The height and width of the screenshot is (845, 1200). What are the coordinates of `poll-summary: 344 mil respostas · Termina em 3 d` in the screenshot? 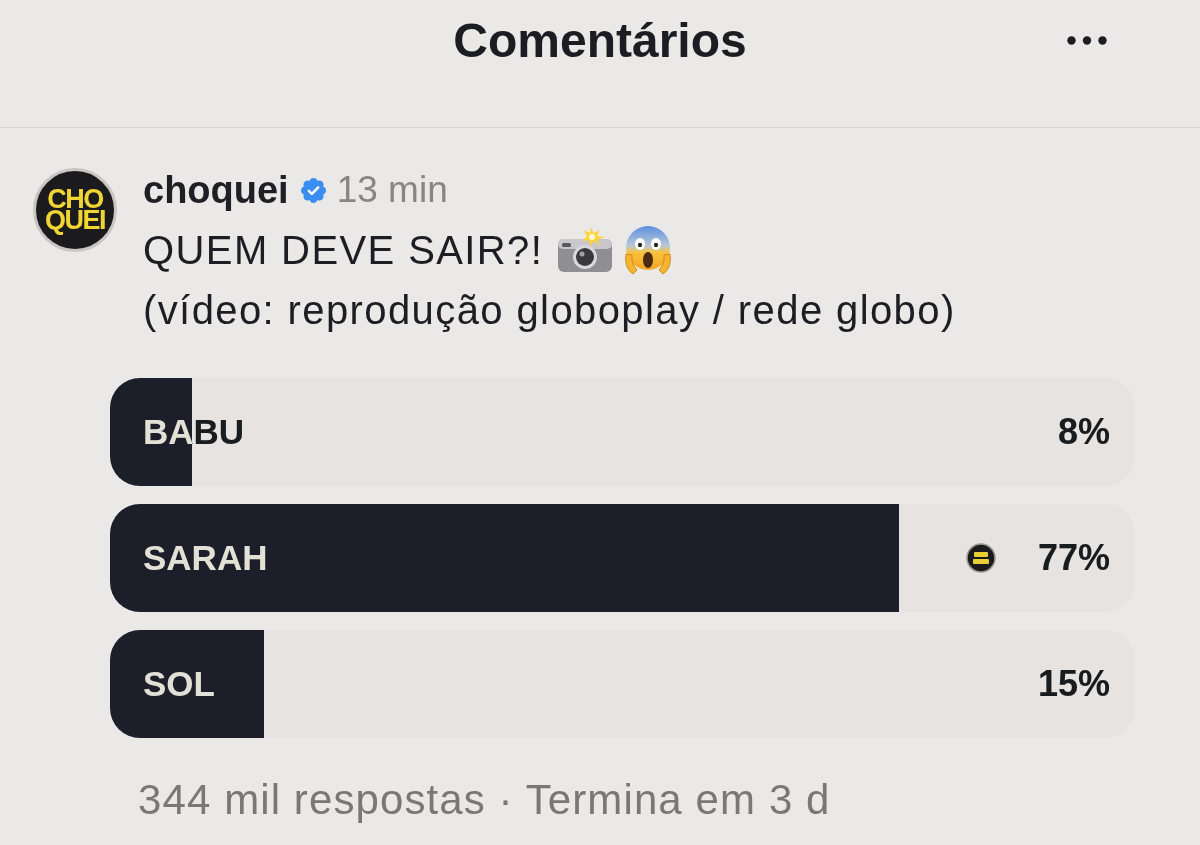 It's located at (484, 800).